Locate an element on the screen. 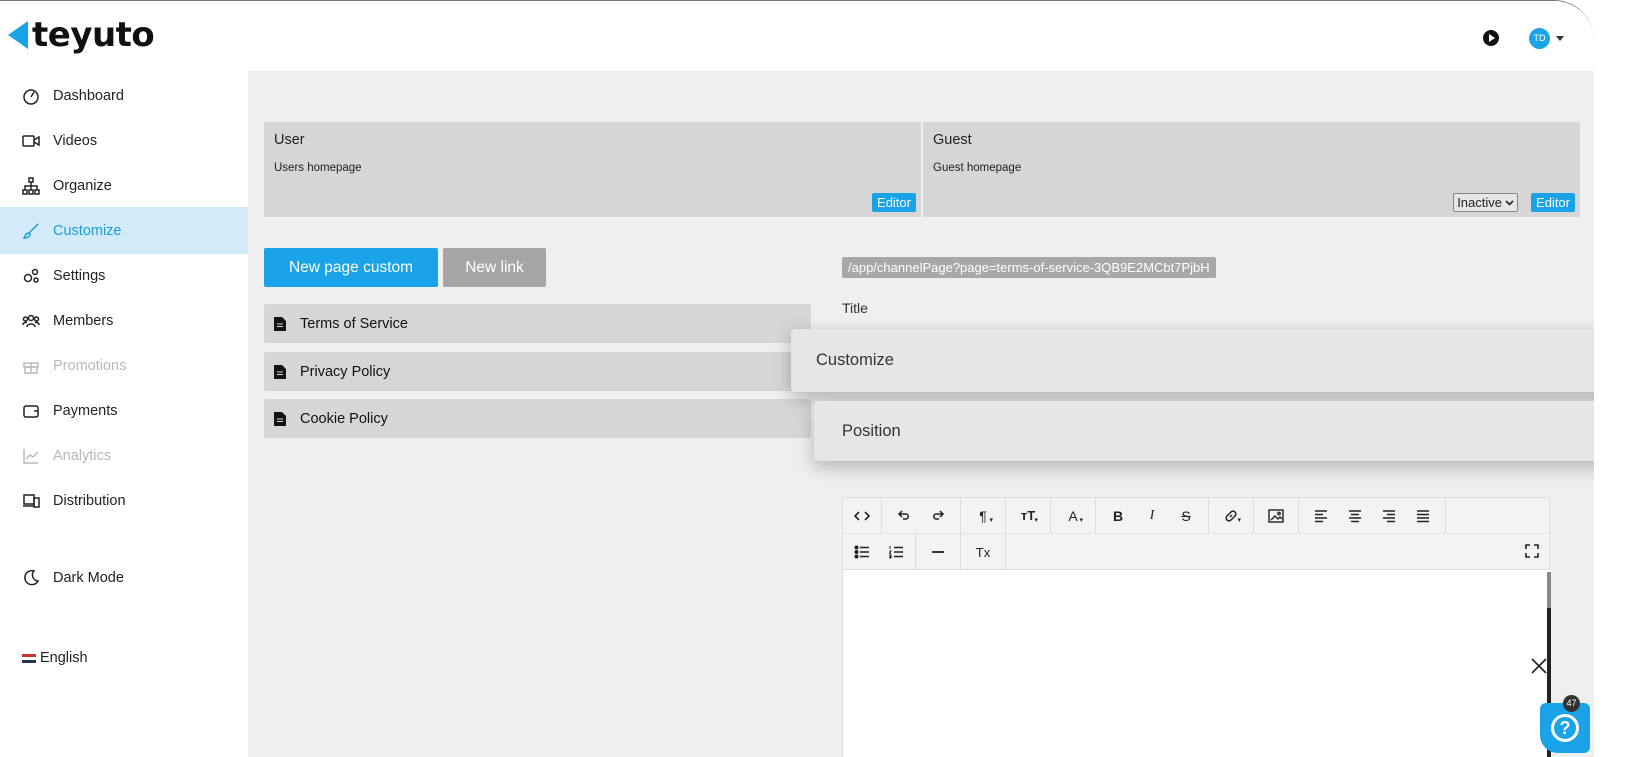 This screenshot has height=757, width=1651. sidebar-item-settings: Settings is located at coordinates (124, 275).